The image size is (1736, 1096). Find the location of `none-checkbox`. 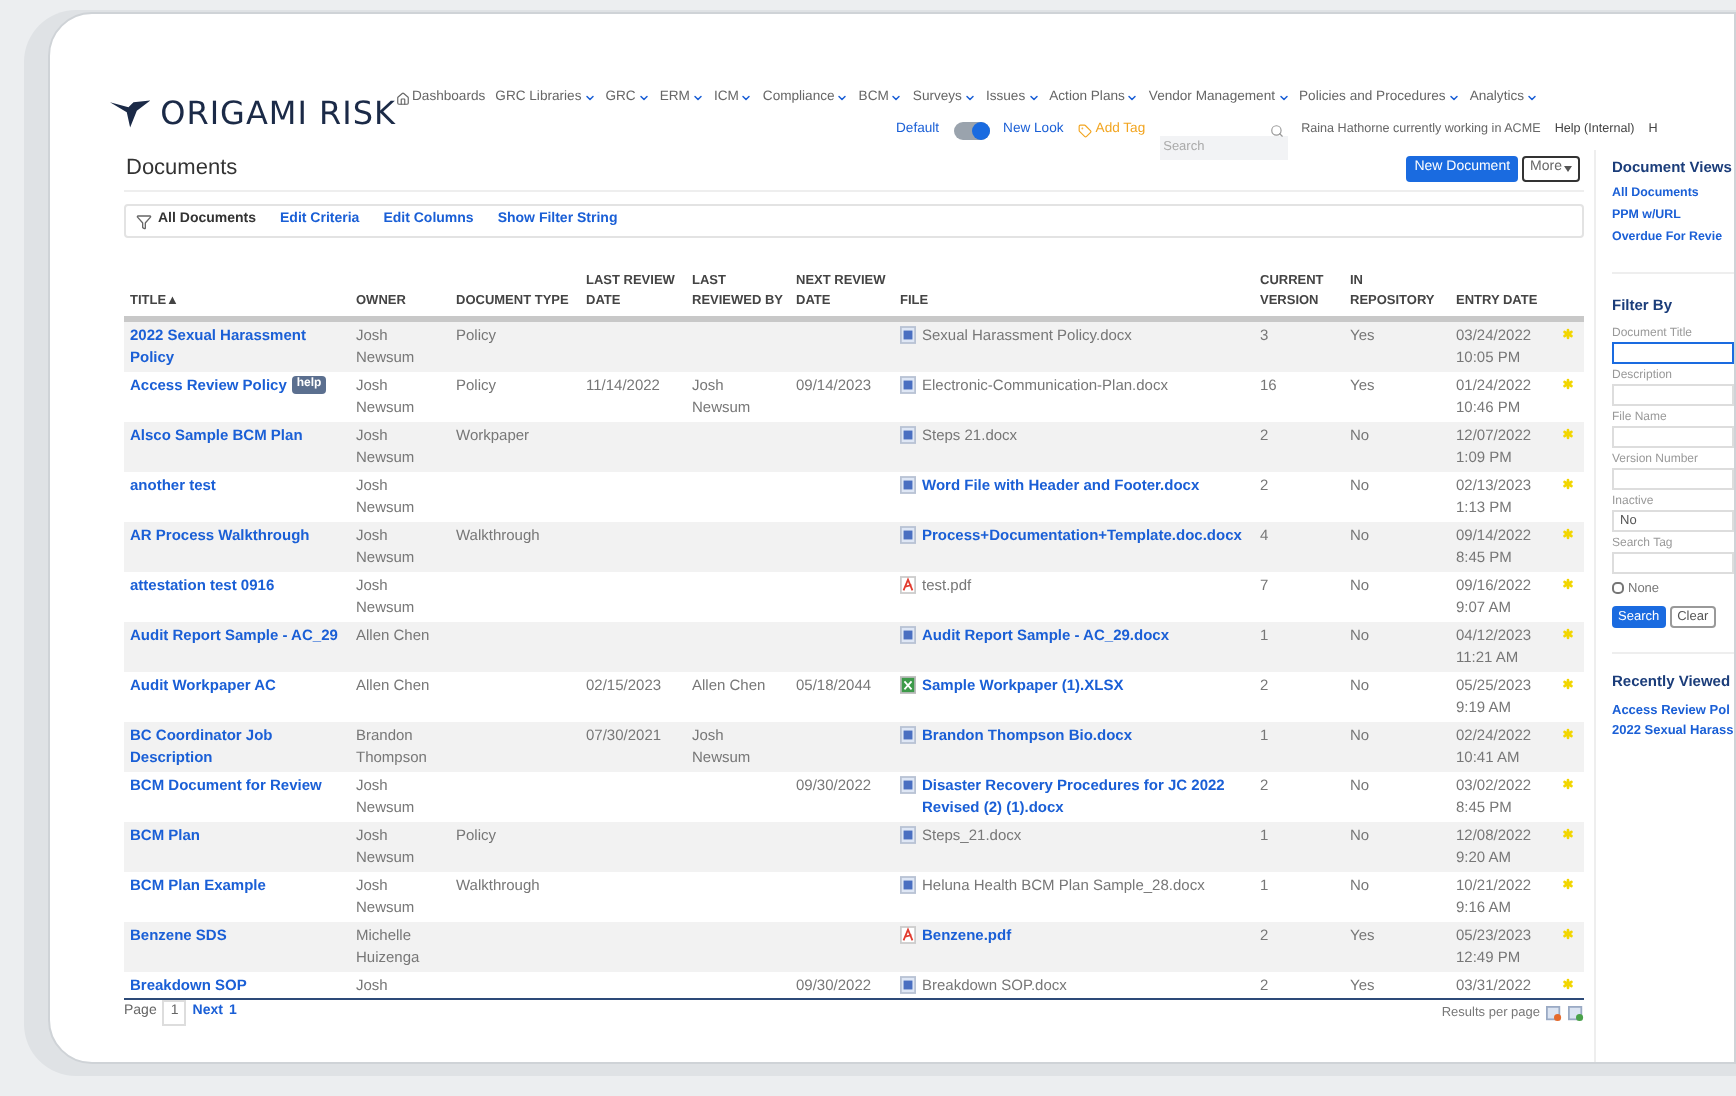

none-checkbox is located at coordinates (1618, 588).